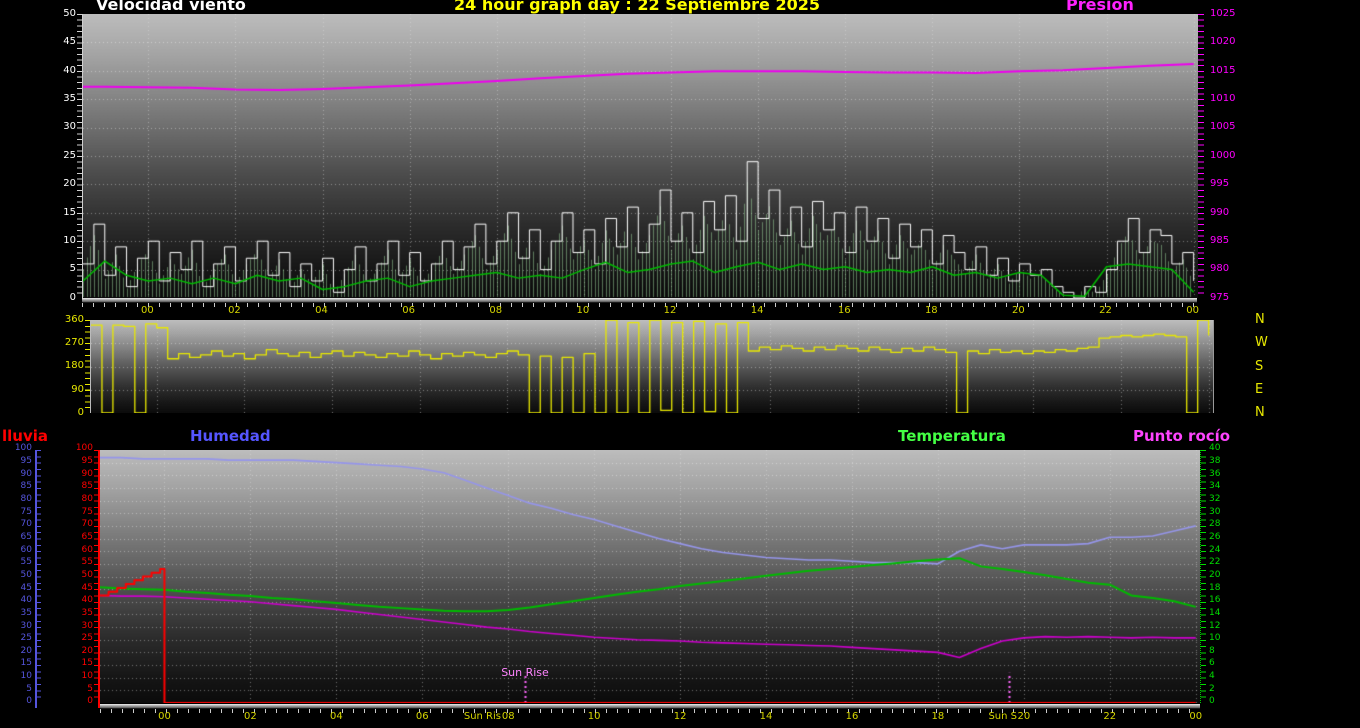 This screenshot has height=728, width=1360. What do you see at coordinates (1215, 549) in the screenshot?
I see `temperature-y-tick: 24` at bounding box center [1215, 549].